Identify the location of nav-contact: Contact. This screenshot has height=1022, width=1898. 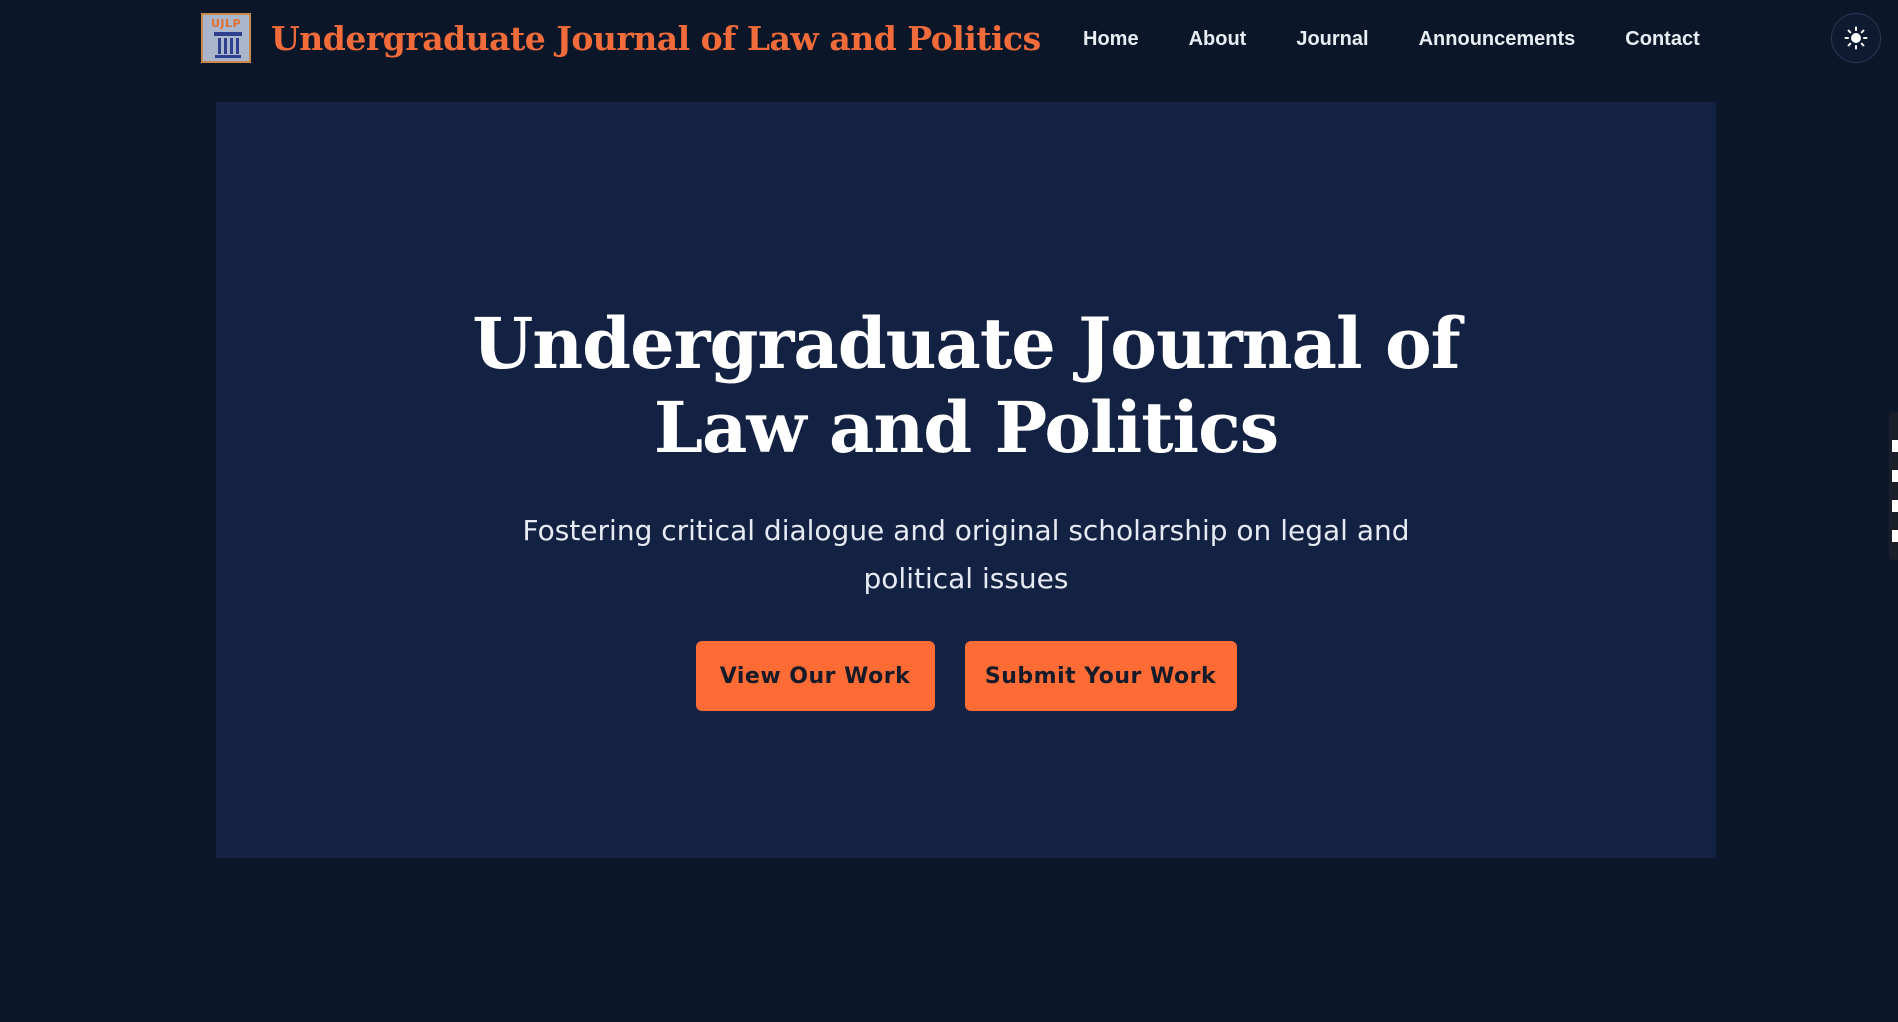
(1662, 39).